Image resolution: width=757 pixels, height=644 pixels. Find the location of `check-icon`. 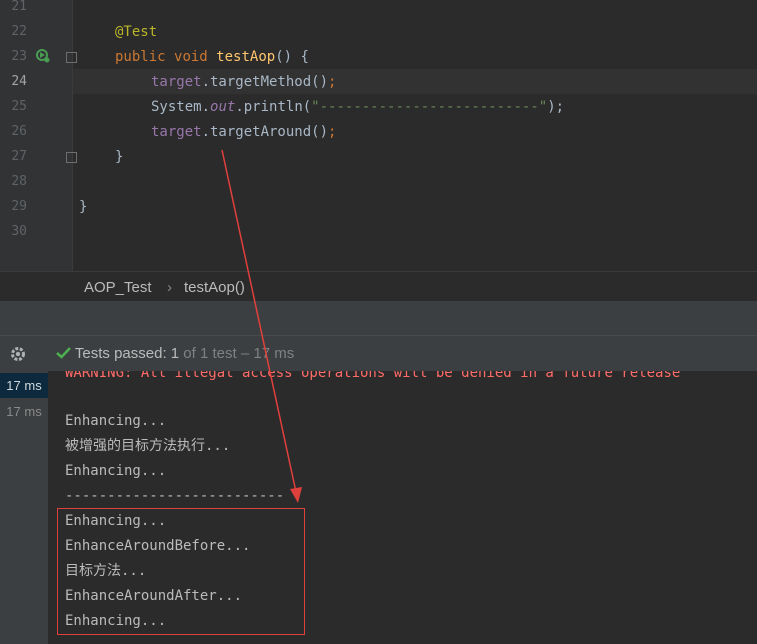

check-icon is located at coordinates (63, 353).